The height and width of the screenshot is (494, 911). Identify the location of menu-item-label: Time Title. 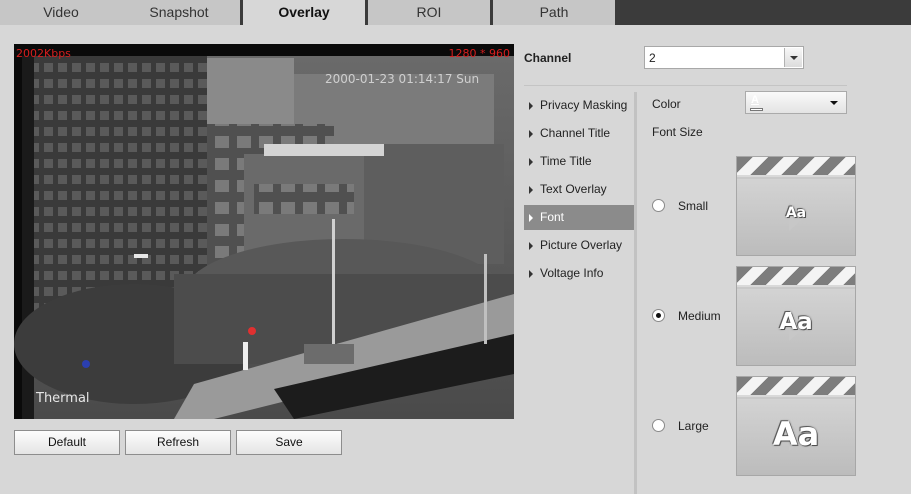
(566, 161).